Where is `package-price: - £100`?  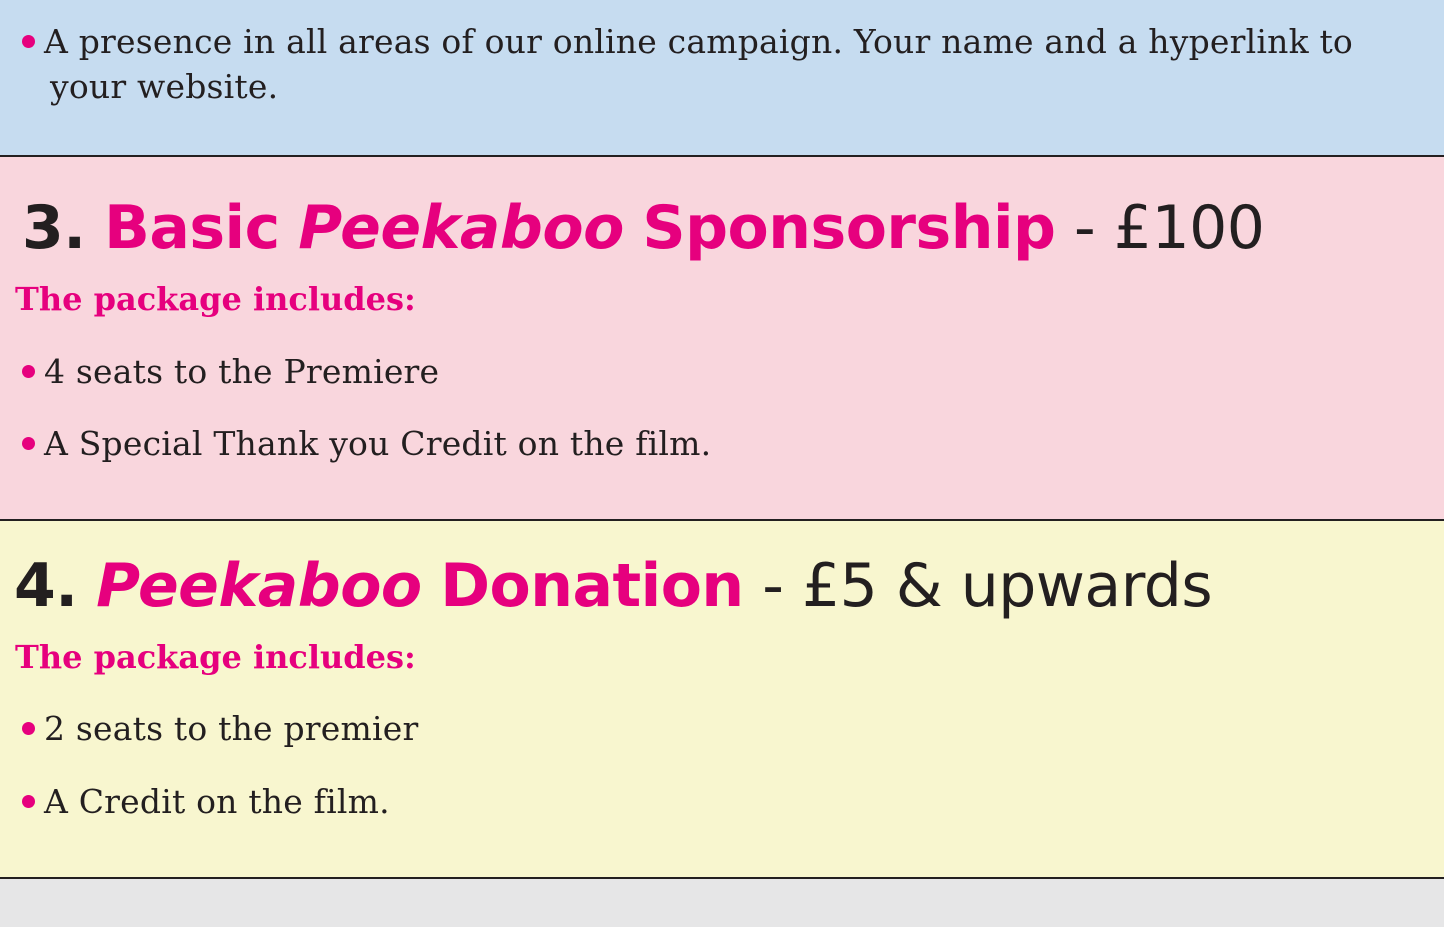 package-price: - £100 is located at coordinates (1169, 228).